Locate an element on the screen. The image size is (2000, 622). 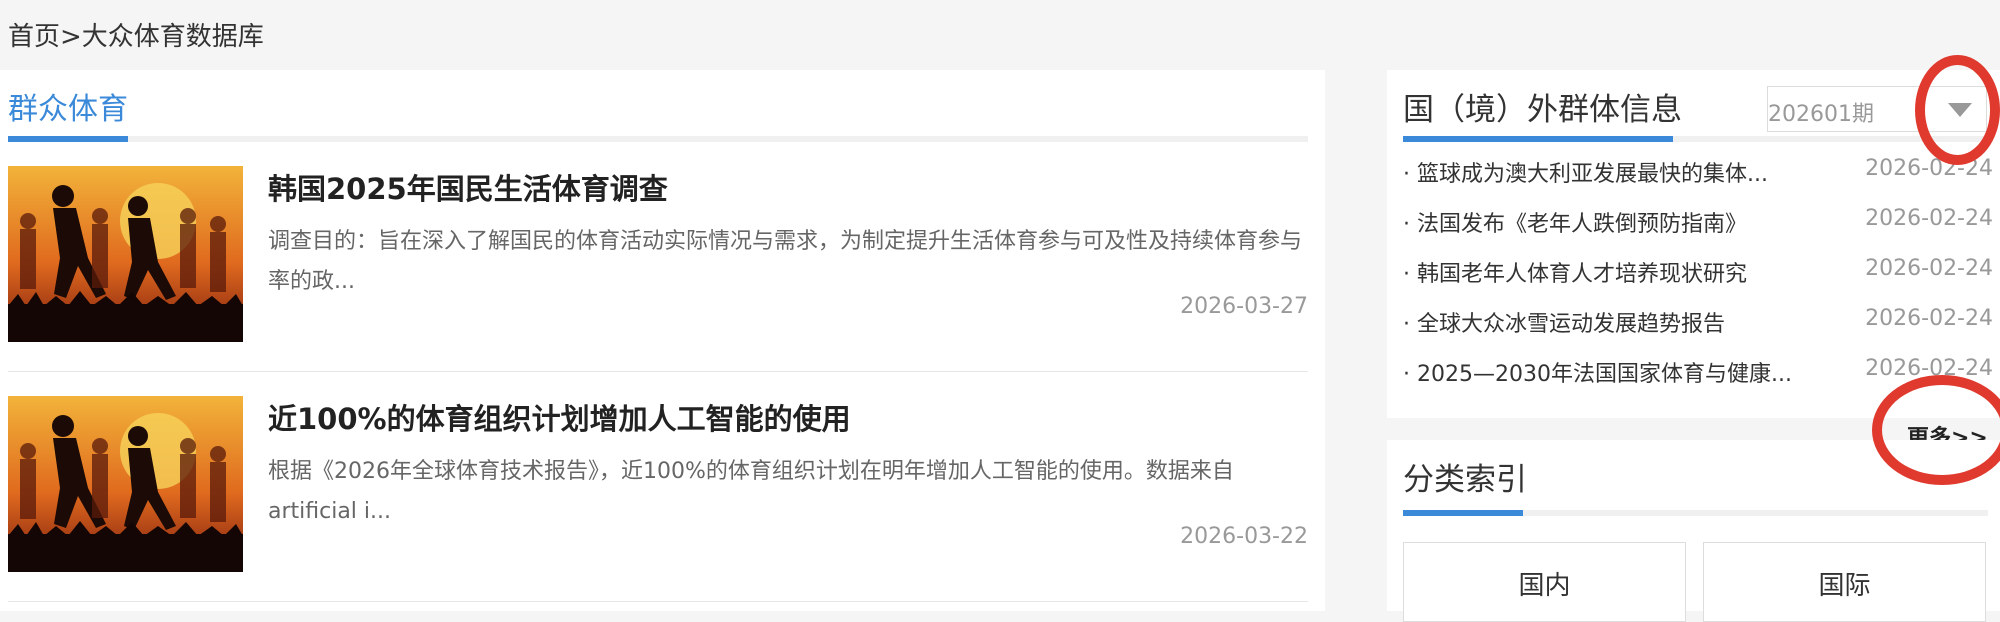
annotation-circle-more is located at coordinates (1936, 430).